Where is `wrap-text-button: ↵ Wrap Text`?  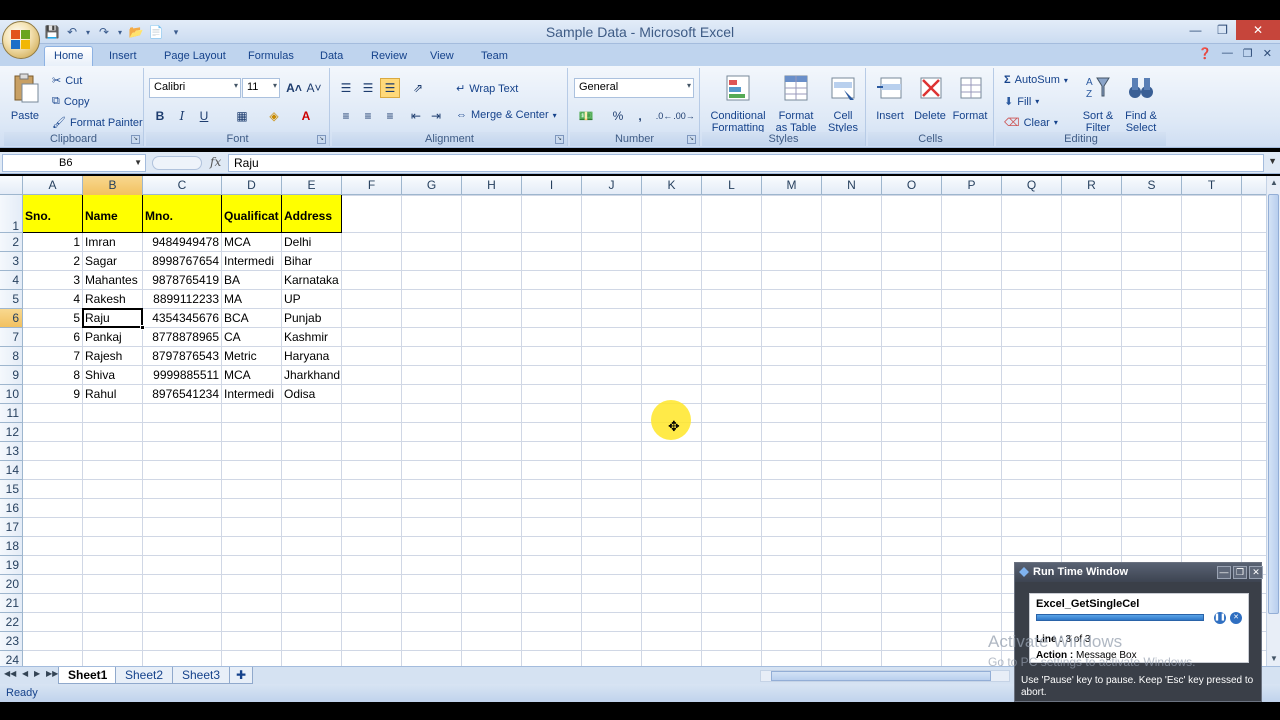
wrap-text-button: ↵ Wrap Text is located at coordinates (487, 89).